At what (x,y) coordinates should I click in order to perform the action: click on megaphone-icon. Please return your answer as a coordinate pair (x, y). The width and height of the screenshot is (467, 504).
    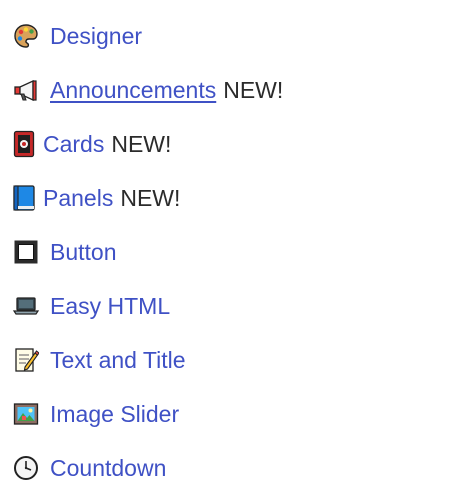
    Looking at the image, I should click on (26, 90).